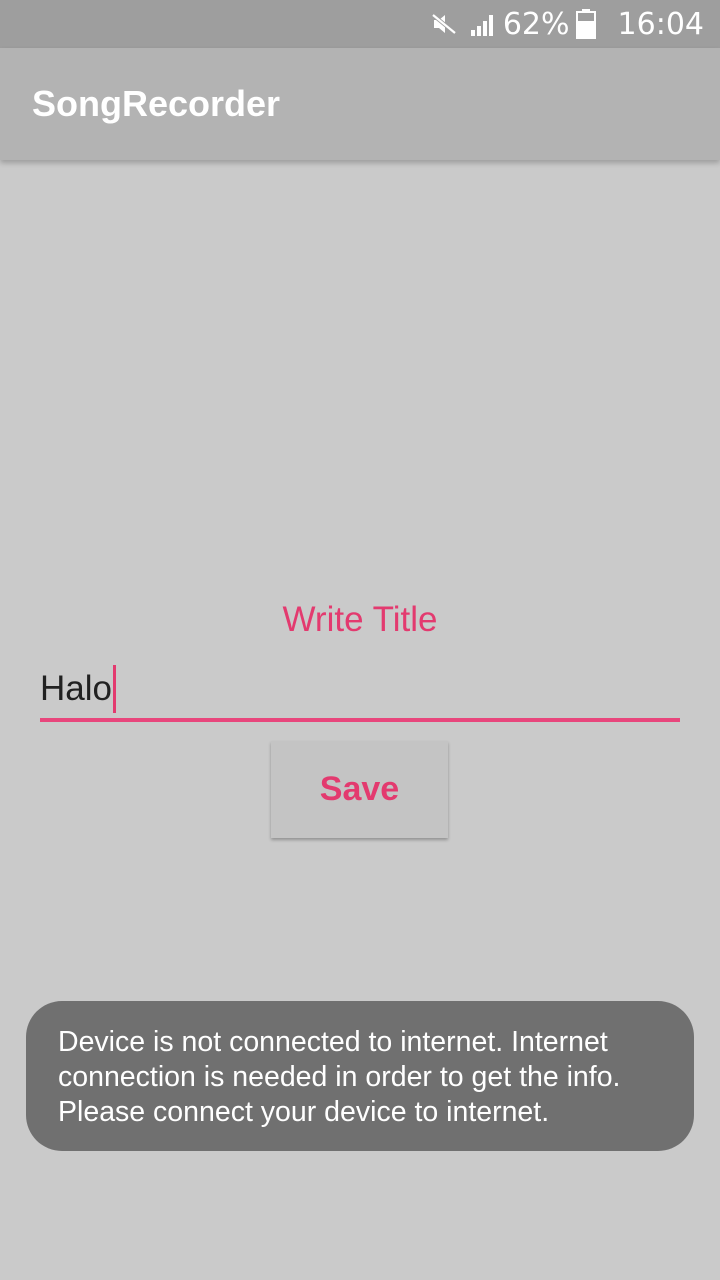 The width and height of the screenshot is (720, 1280). I want to click on write-title-label: Write Title, so click(360, 619).